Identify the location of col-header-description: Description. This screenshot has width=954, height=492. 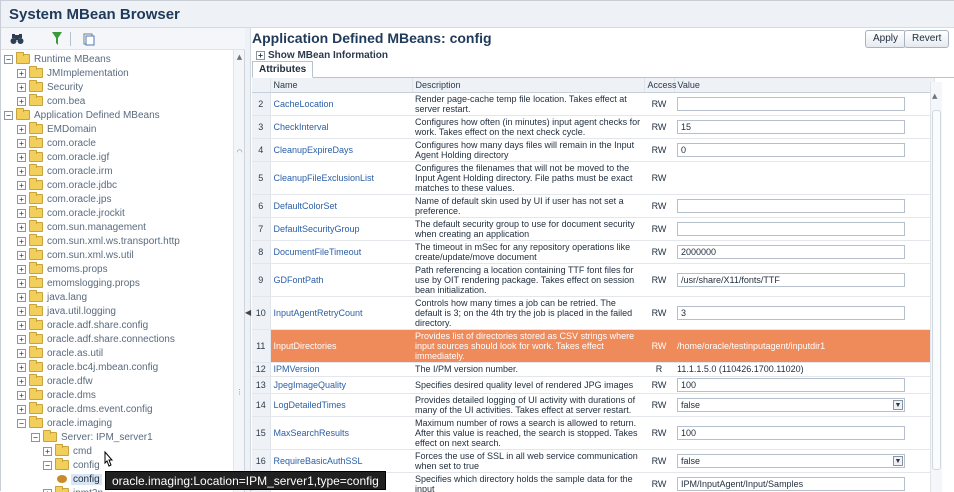
(528, 85).